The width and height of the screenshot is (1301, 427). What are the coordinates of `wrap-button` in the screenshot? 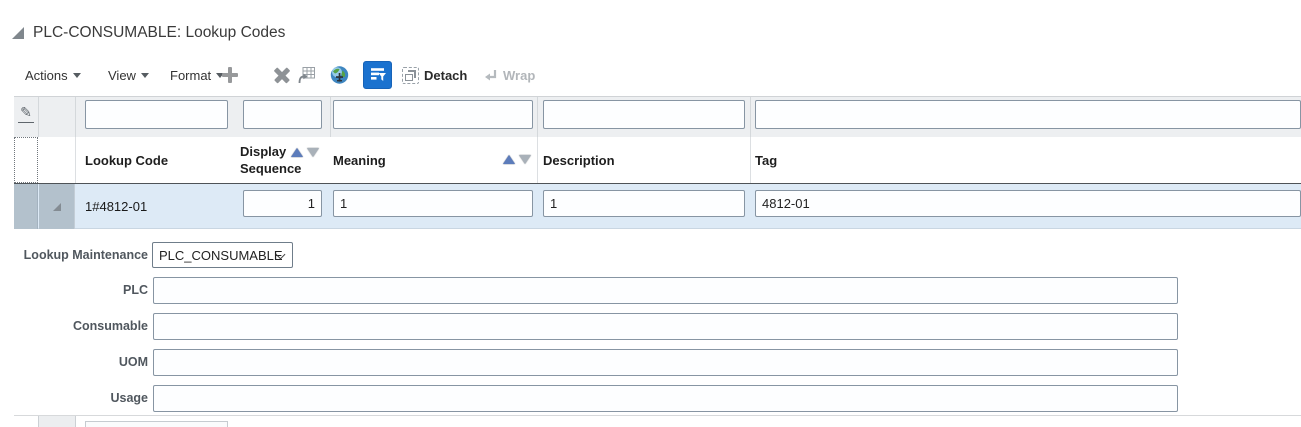 It's located at (490, 75).